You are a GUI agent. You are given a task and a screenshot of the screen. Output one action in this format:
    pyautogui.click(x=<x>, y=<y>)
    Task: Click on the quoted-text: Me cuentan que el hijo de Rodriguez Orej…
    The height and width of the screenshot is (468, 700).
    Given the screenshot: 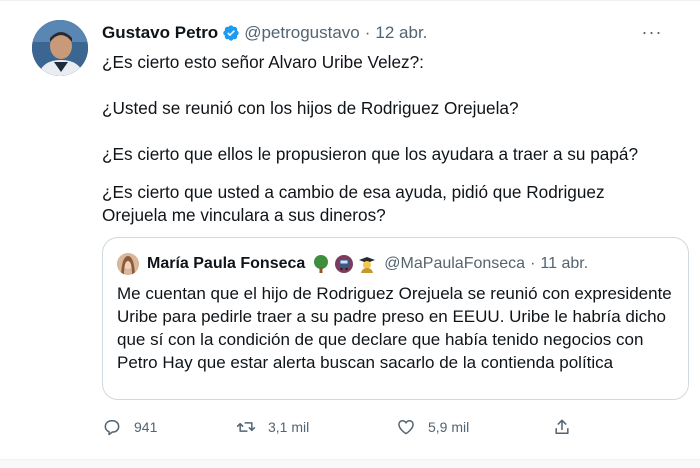 What is the action you would take?
    pyautogui.click(x=394, y=328)
    